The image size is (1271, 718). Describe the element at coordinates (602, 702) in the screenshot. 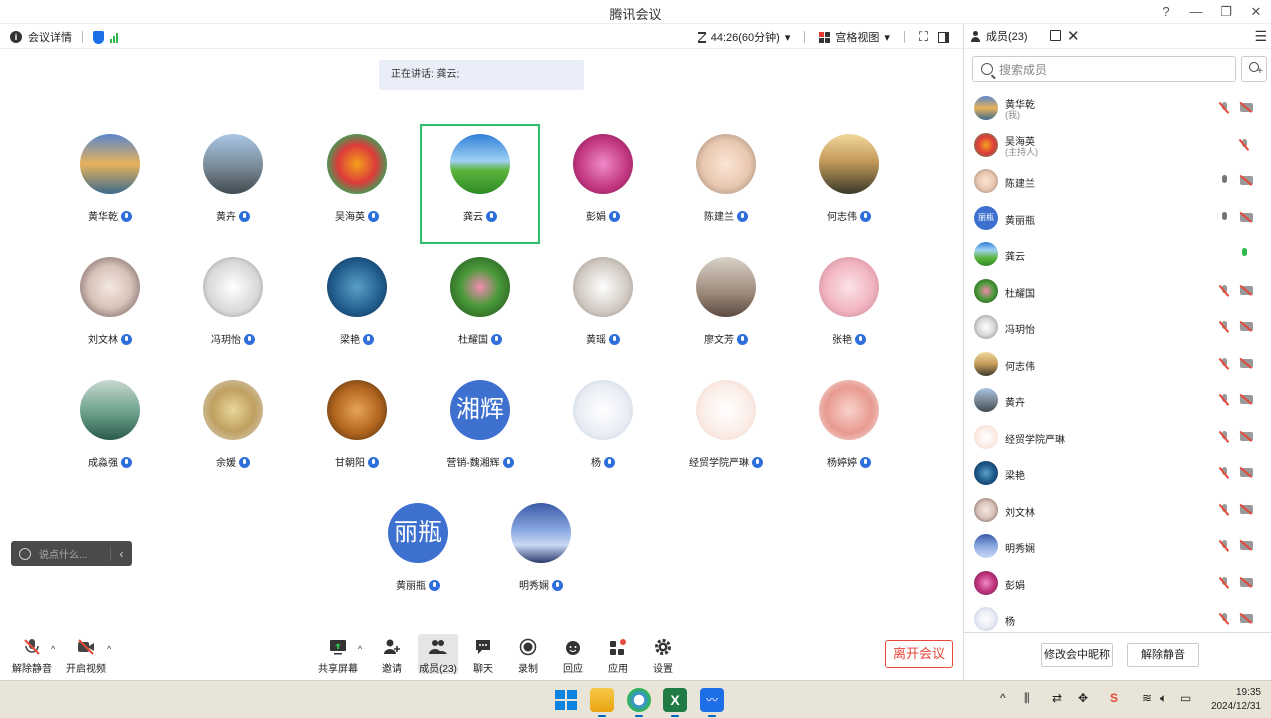

I see `file-explorer-icon` at that location.